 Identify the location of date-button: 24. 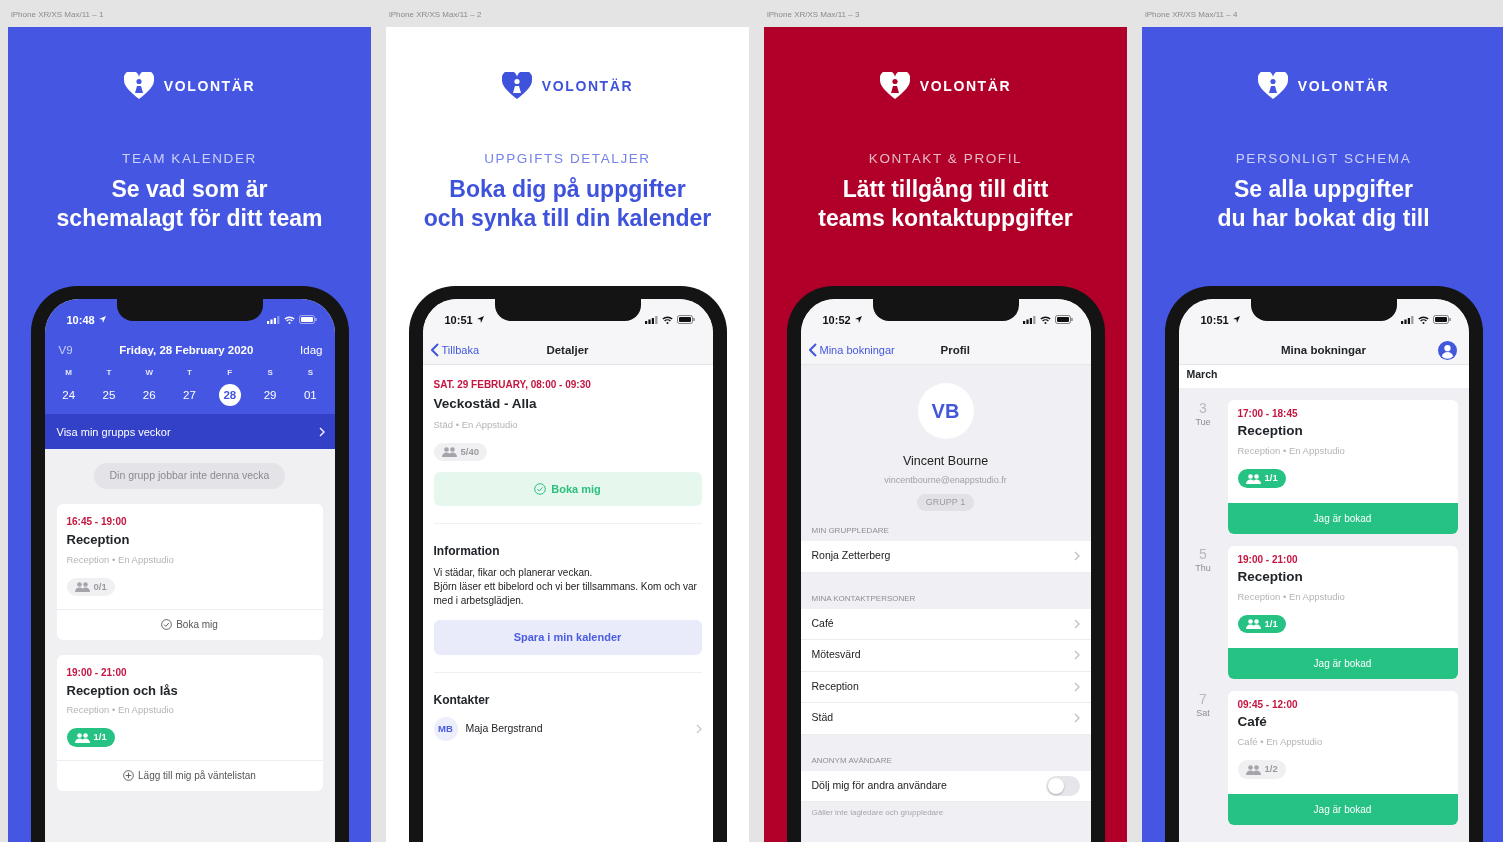
(68, 395).